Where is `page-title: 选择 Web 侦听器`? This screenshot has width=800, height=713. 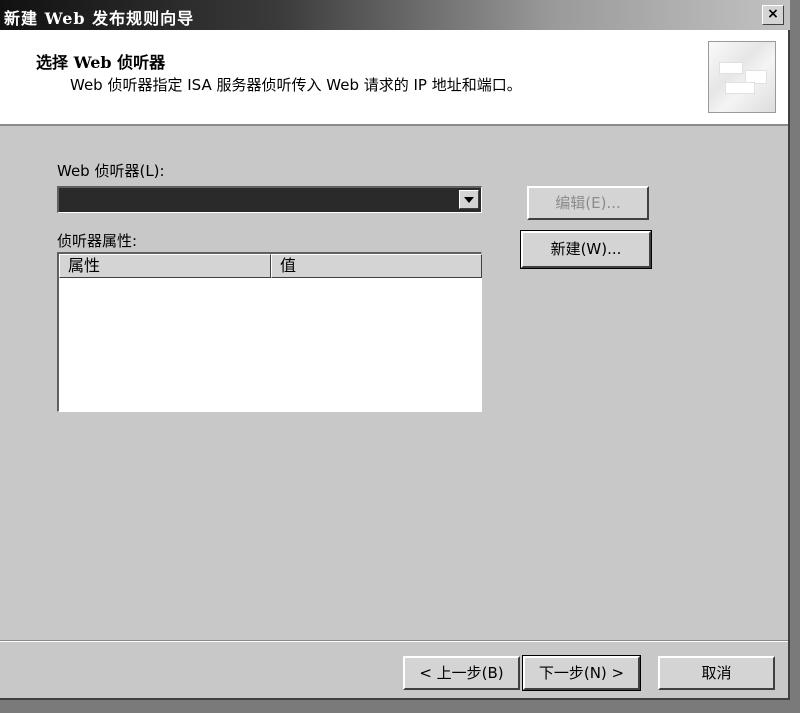
page-title: 选择 Web 侦听器 is located at coordinates (101, 62).